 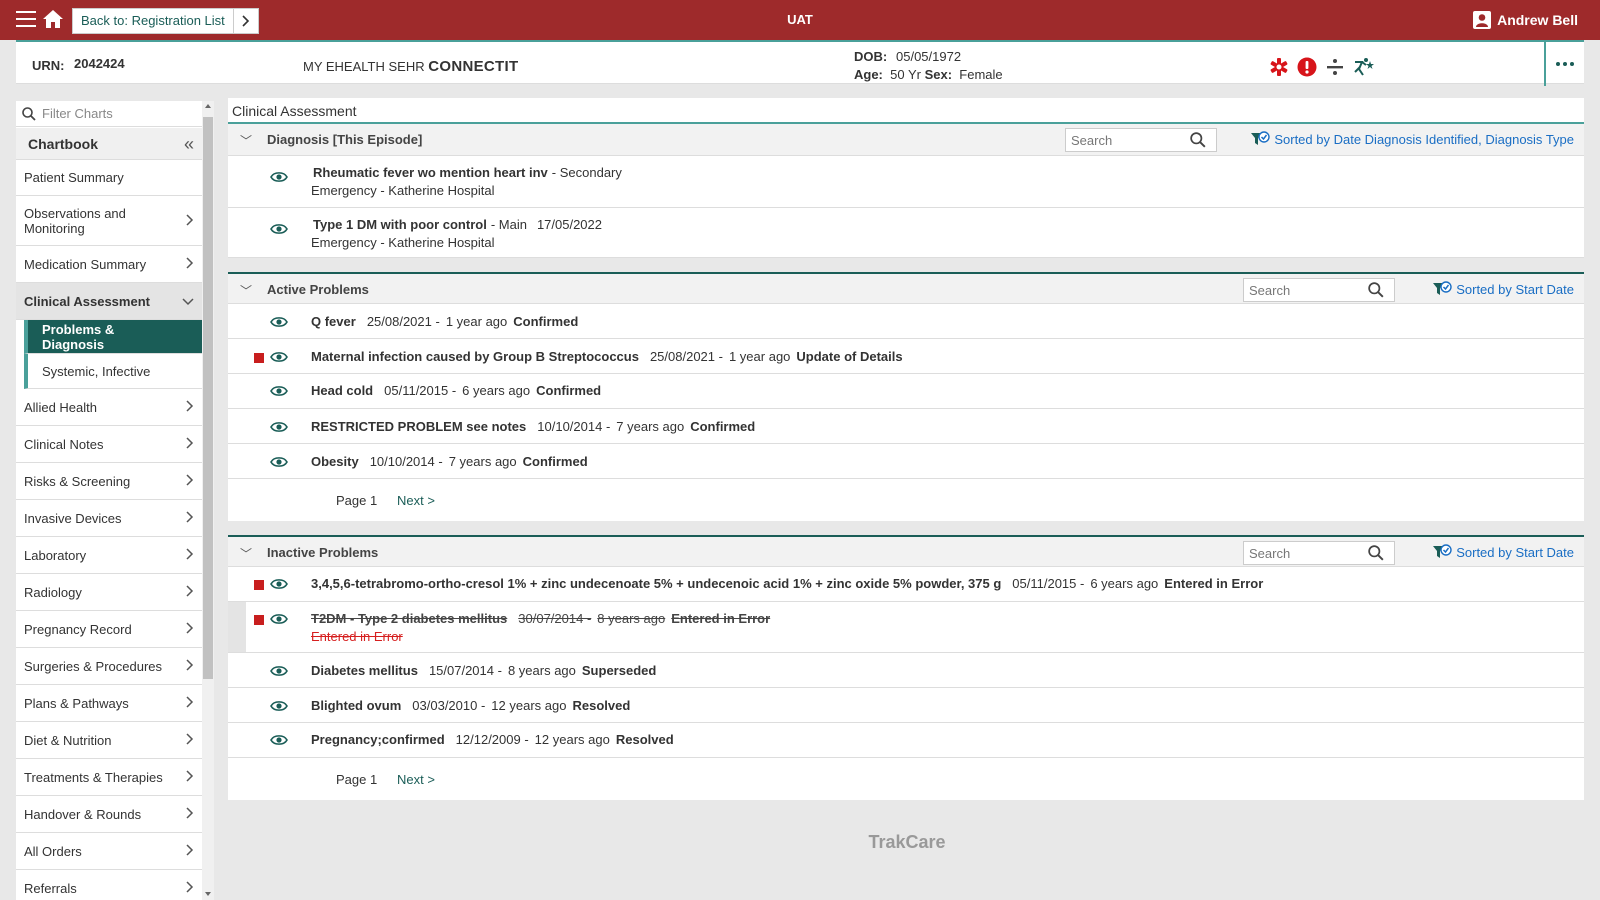 I want to click on more-options-button, so click(x=1564, y=64).